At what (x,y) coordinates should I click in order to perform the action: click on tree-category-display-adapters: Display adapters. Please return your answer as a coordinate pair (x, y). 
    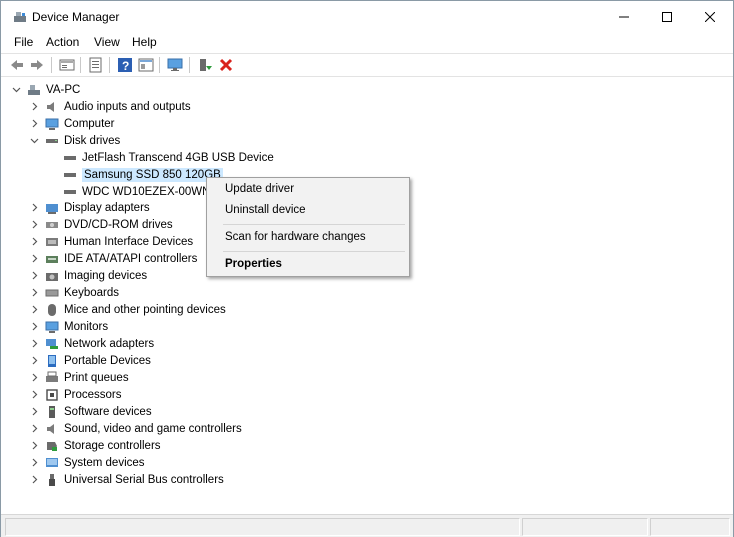
    Looking at the image, I should click on (89, 207).